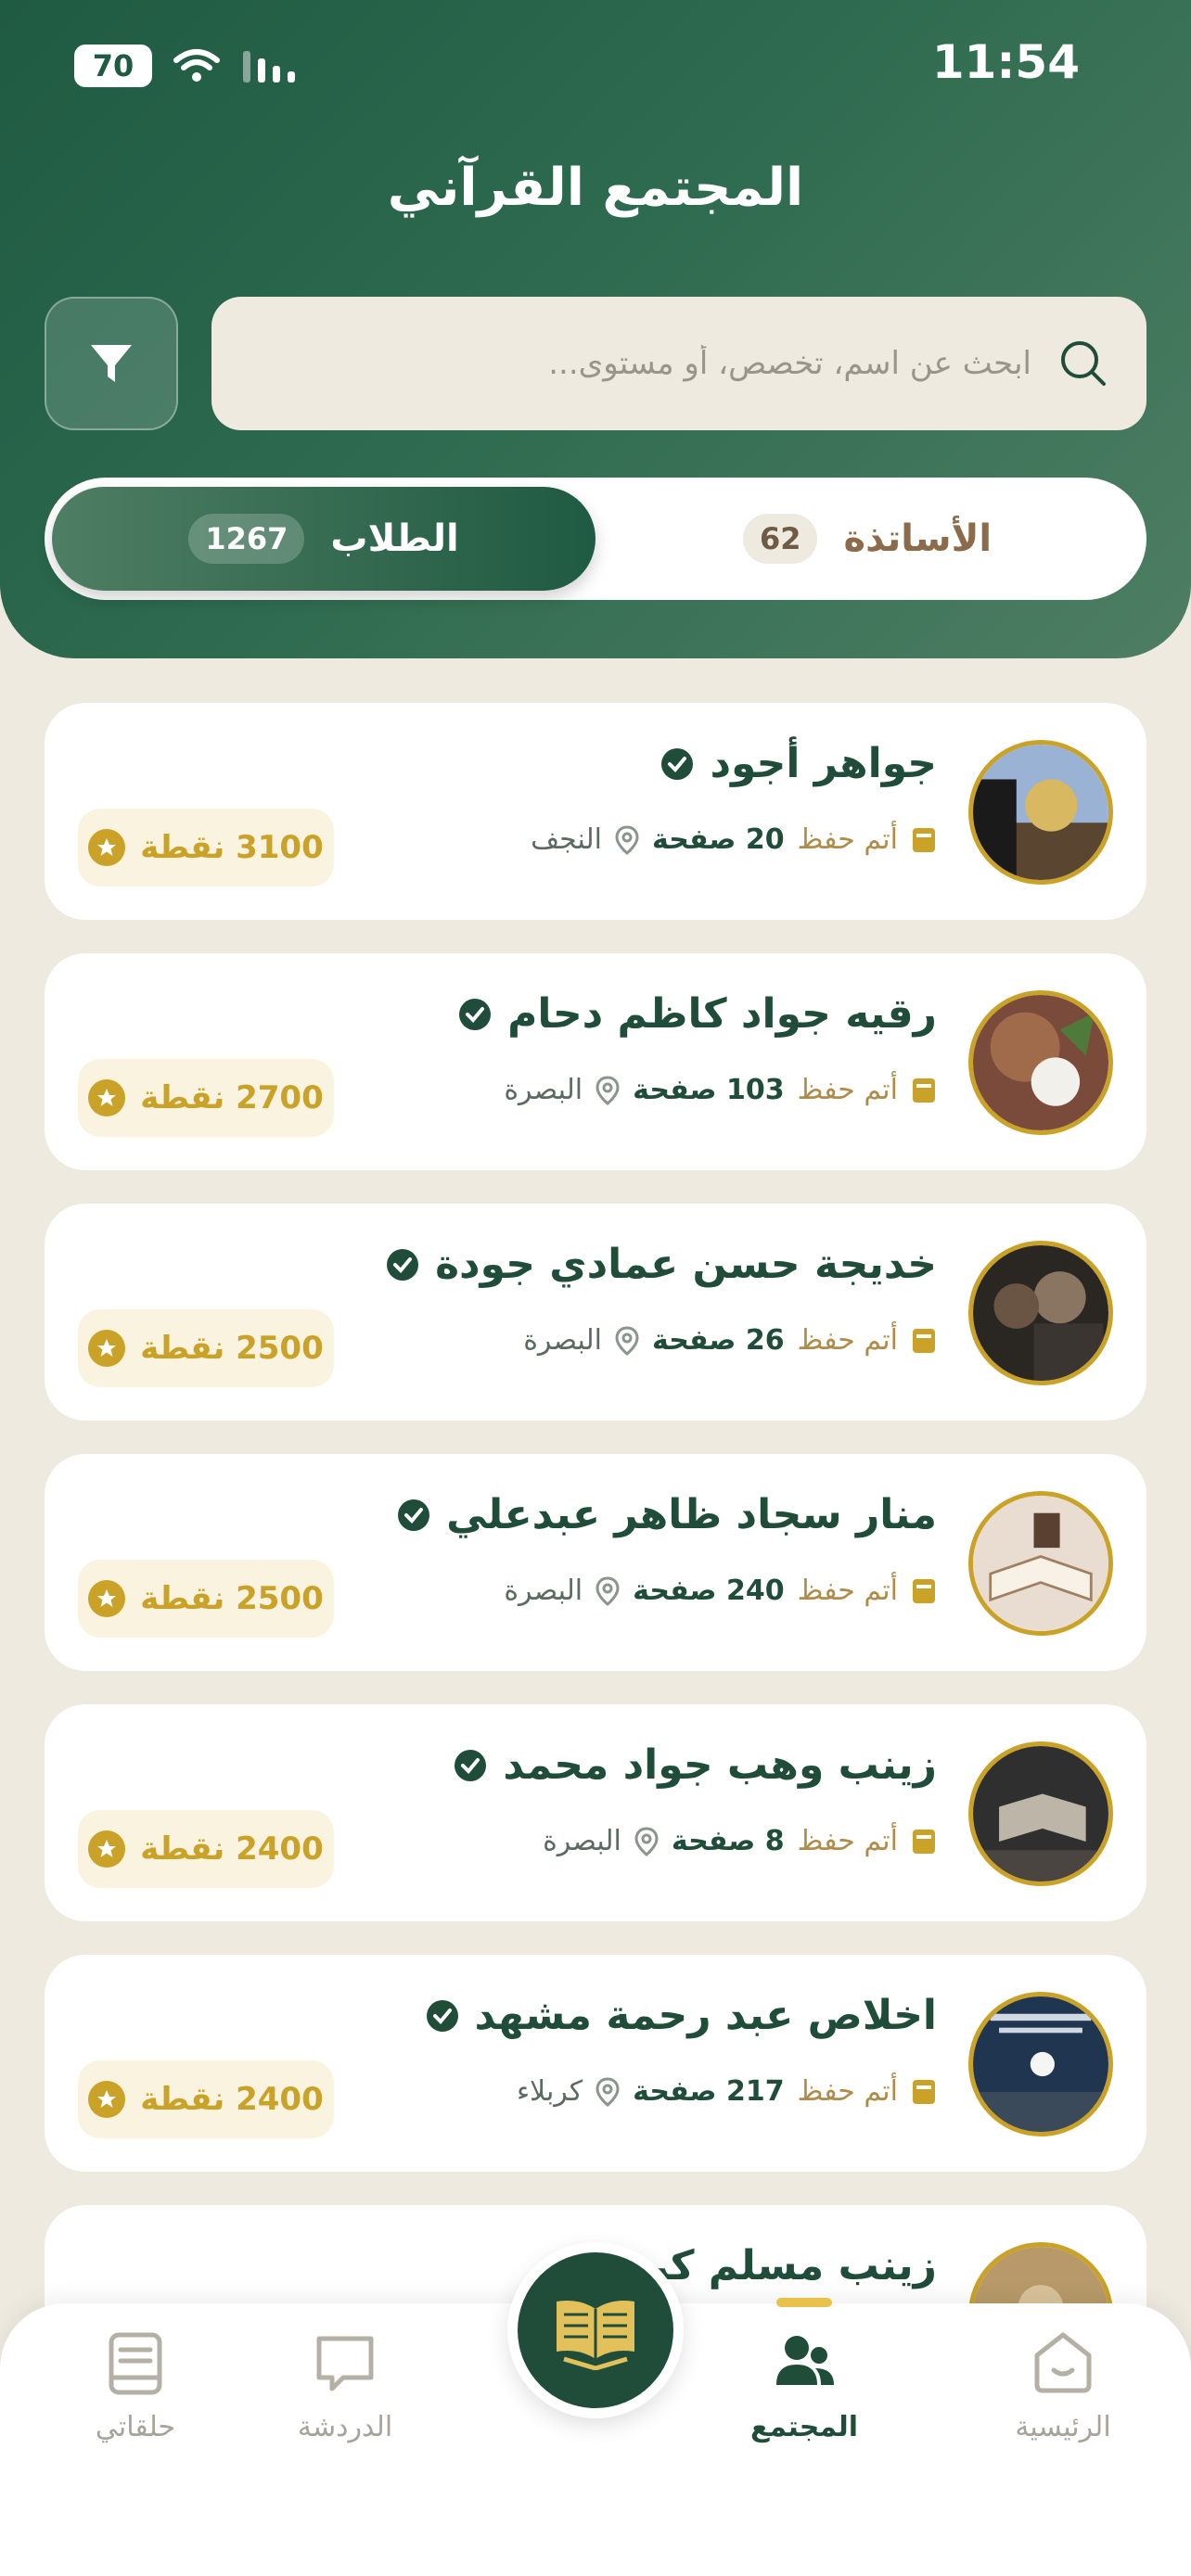  I want to click on tab-teachers: الأساتذة 62, so click(868, 539).